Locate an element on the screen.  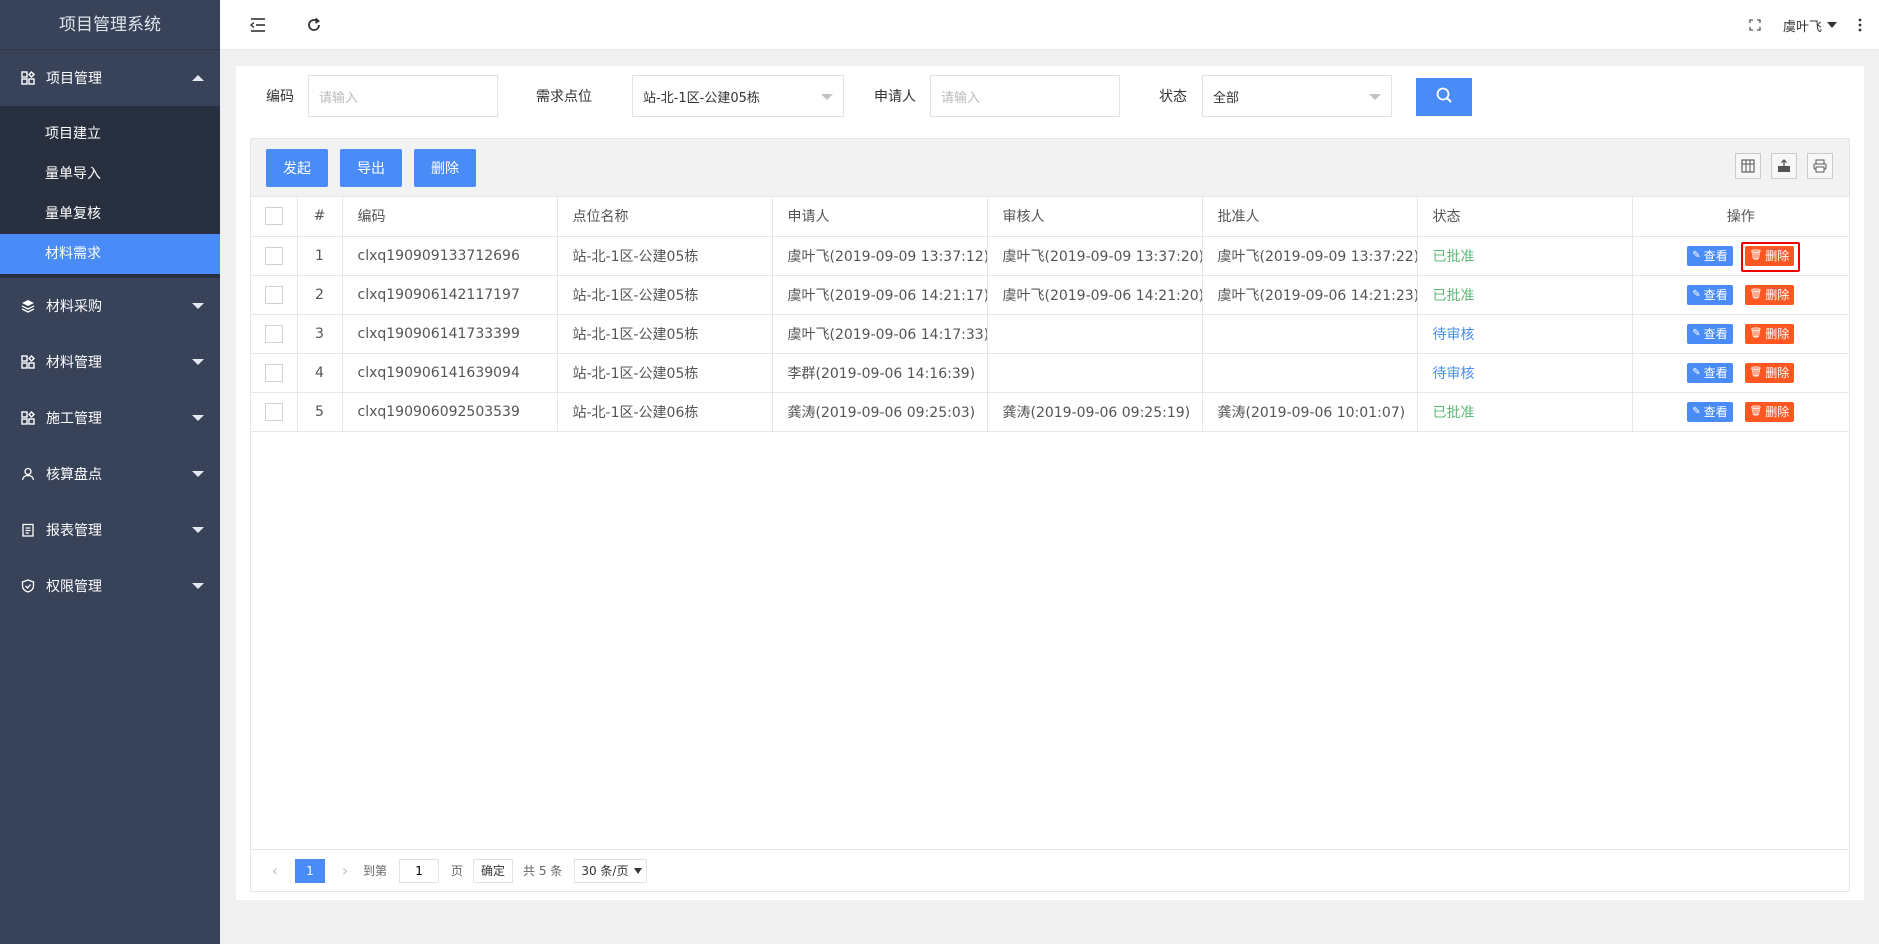
nav-group-project: 项目管理 项目建立 量单导入 量单复核 材料需求 is located at coordinates (110, 164).